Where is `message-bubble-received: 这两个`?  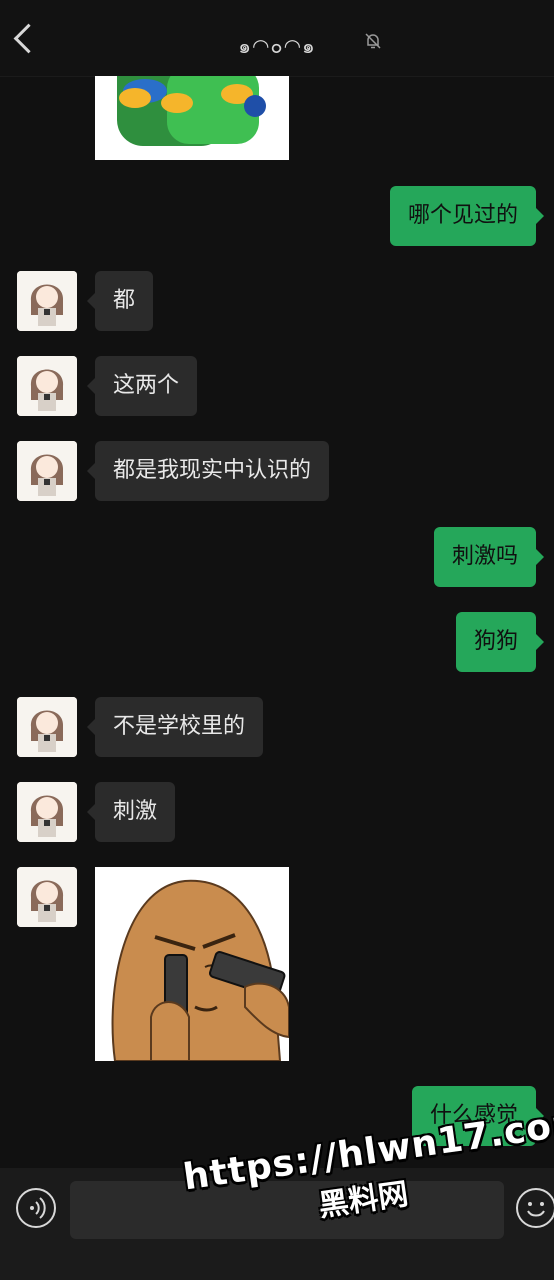
message-bubble-received: 这两个 is located at coordinates (142, 386).